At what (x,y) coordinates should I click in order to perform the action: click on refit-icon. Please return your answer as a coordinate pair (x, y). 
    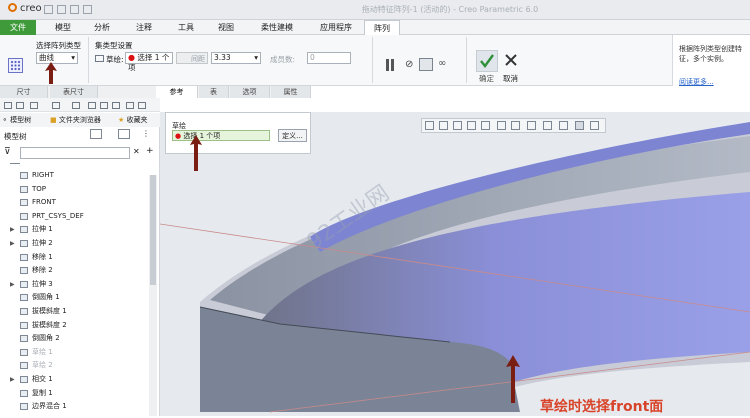
    Looking at the image, I should click on (429, 125).